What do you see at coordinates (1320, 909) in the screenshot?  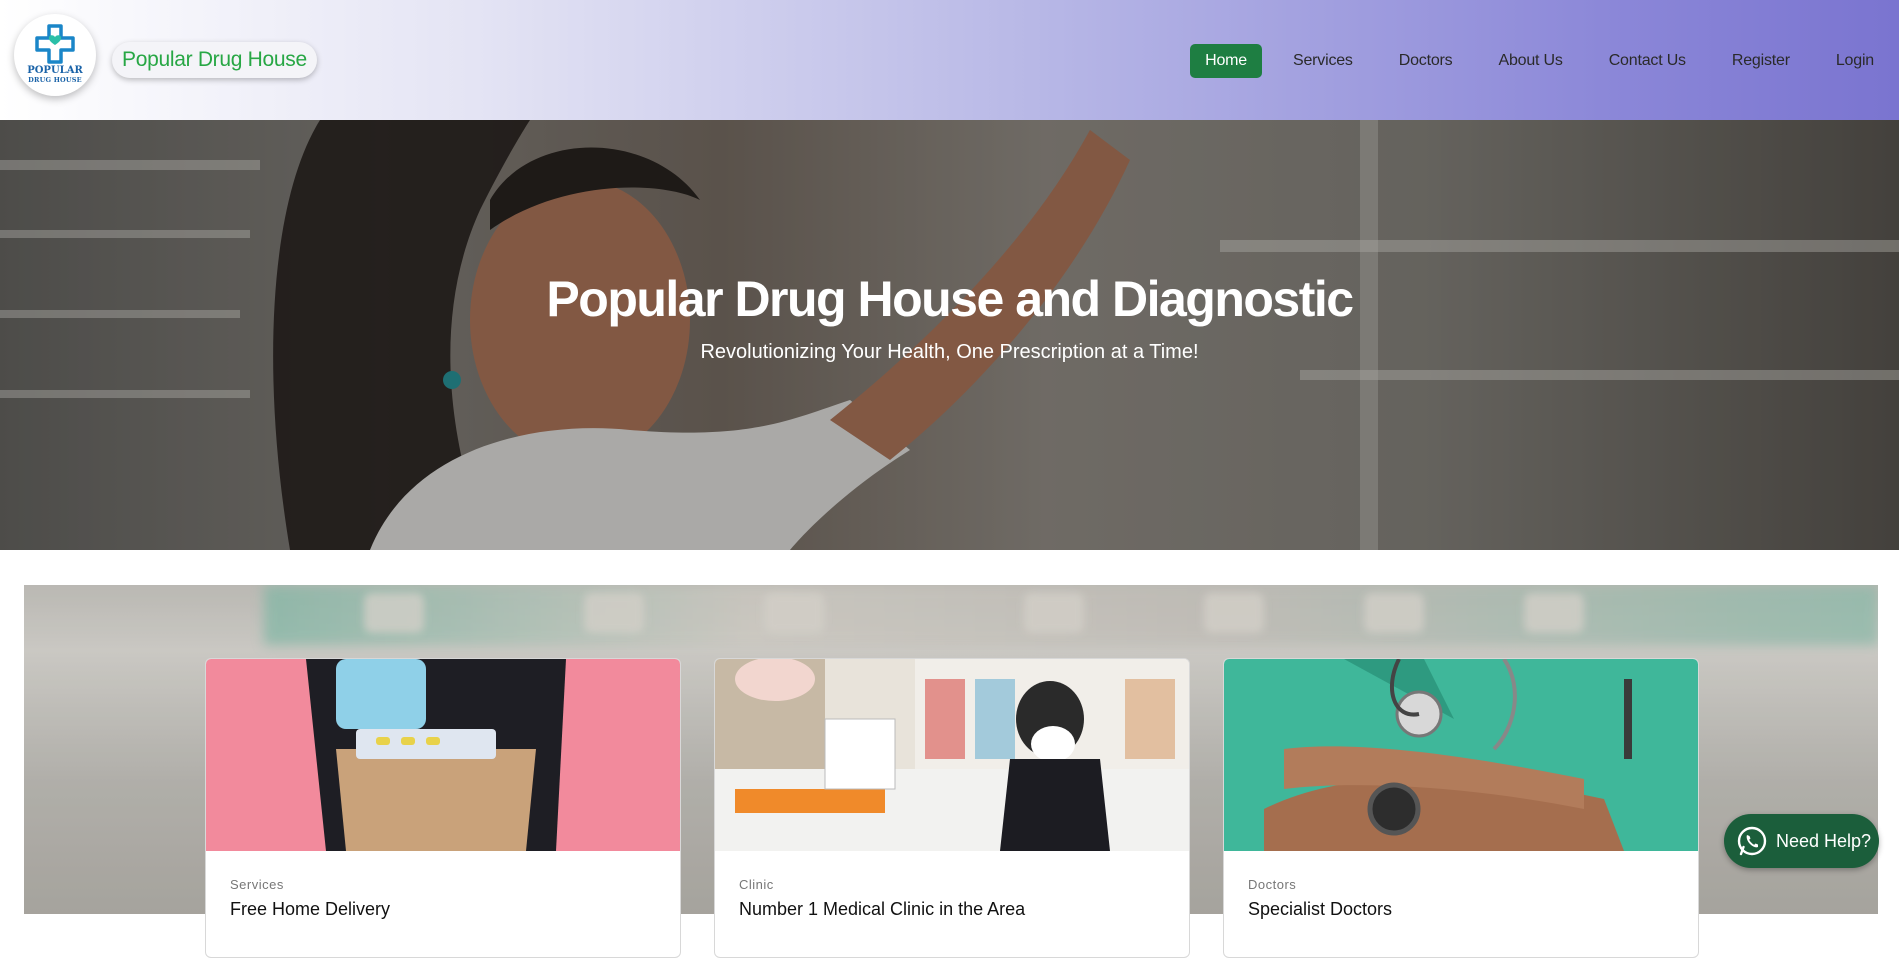 I see `card-title: Specialist Doctors` at bounding box center [1320, 909].